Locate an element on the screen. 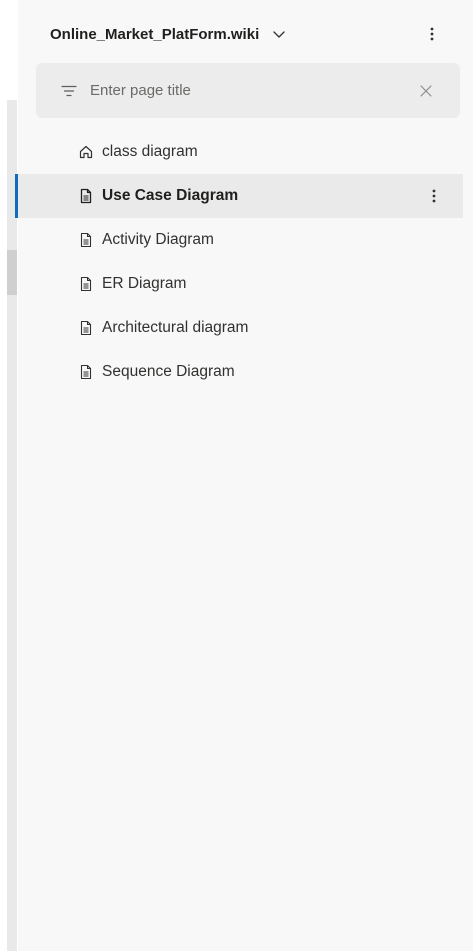 This screenshot has height=951, width=473. tree-item-er-diagram: ER Diagram is located at coordinates (240, 284).